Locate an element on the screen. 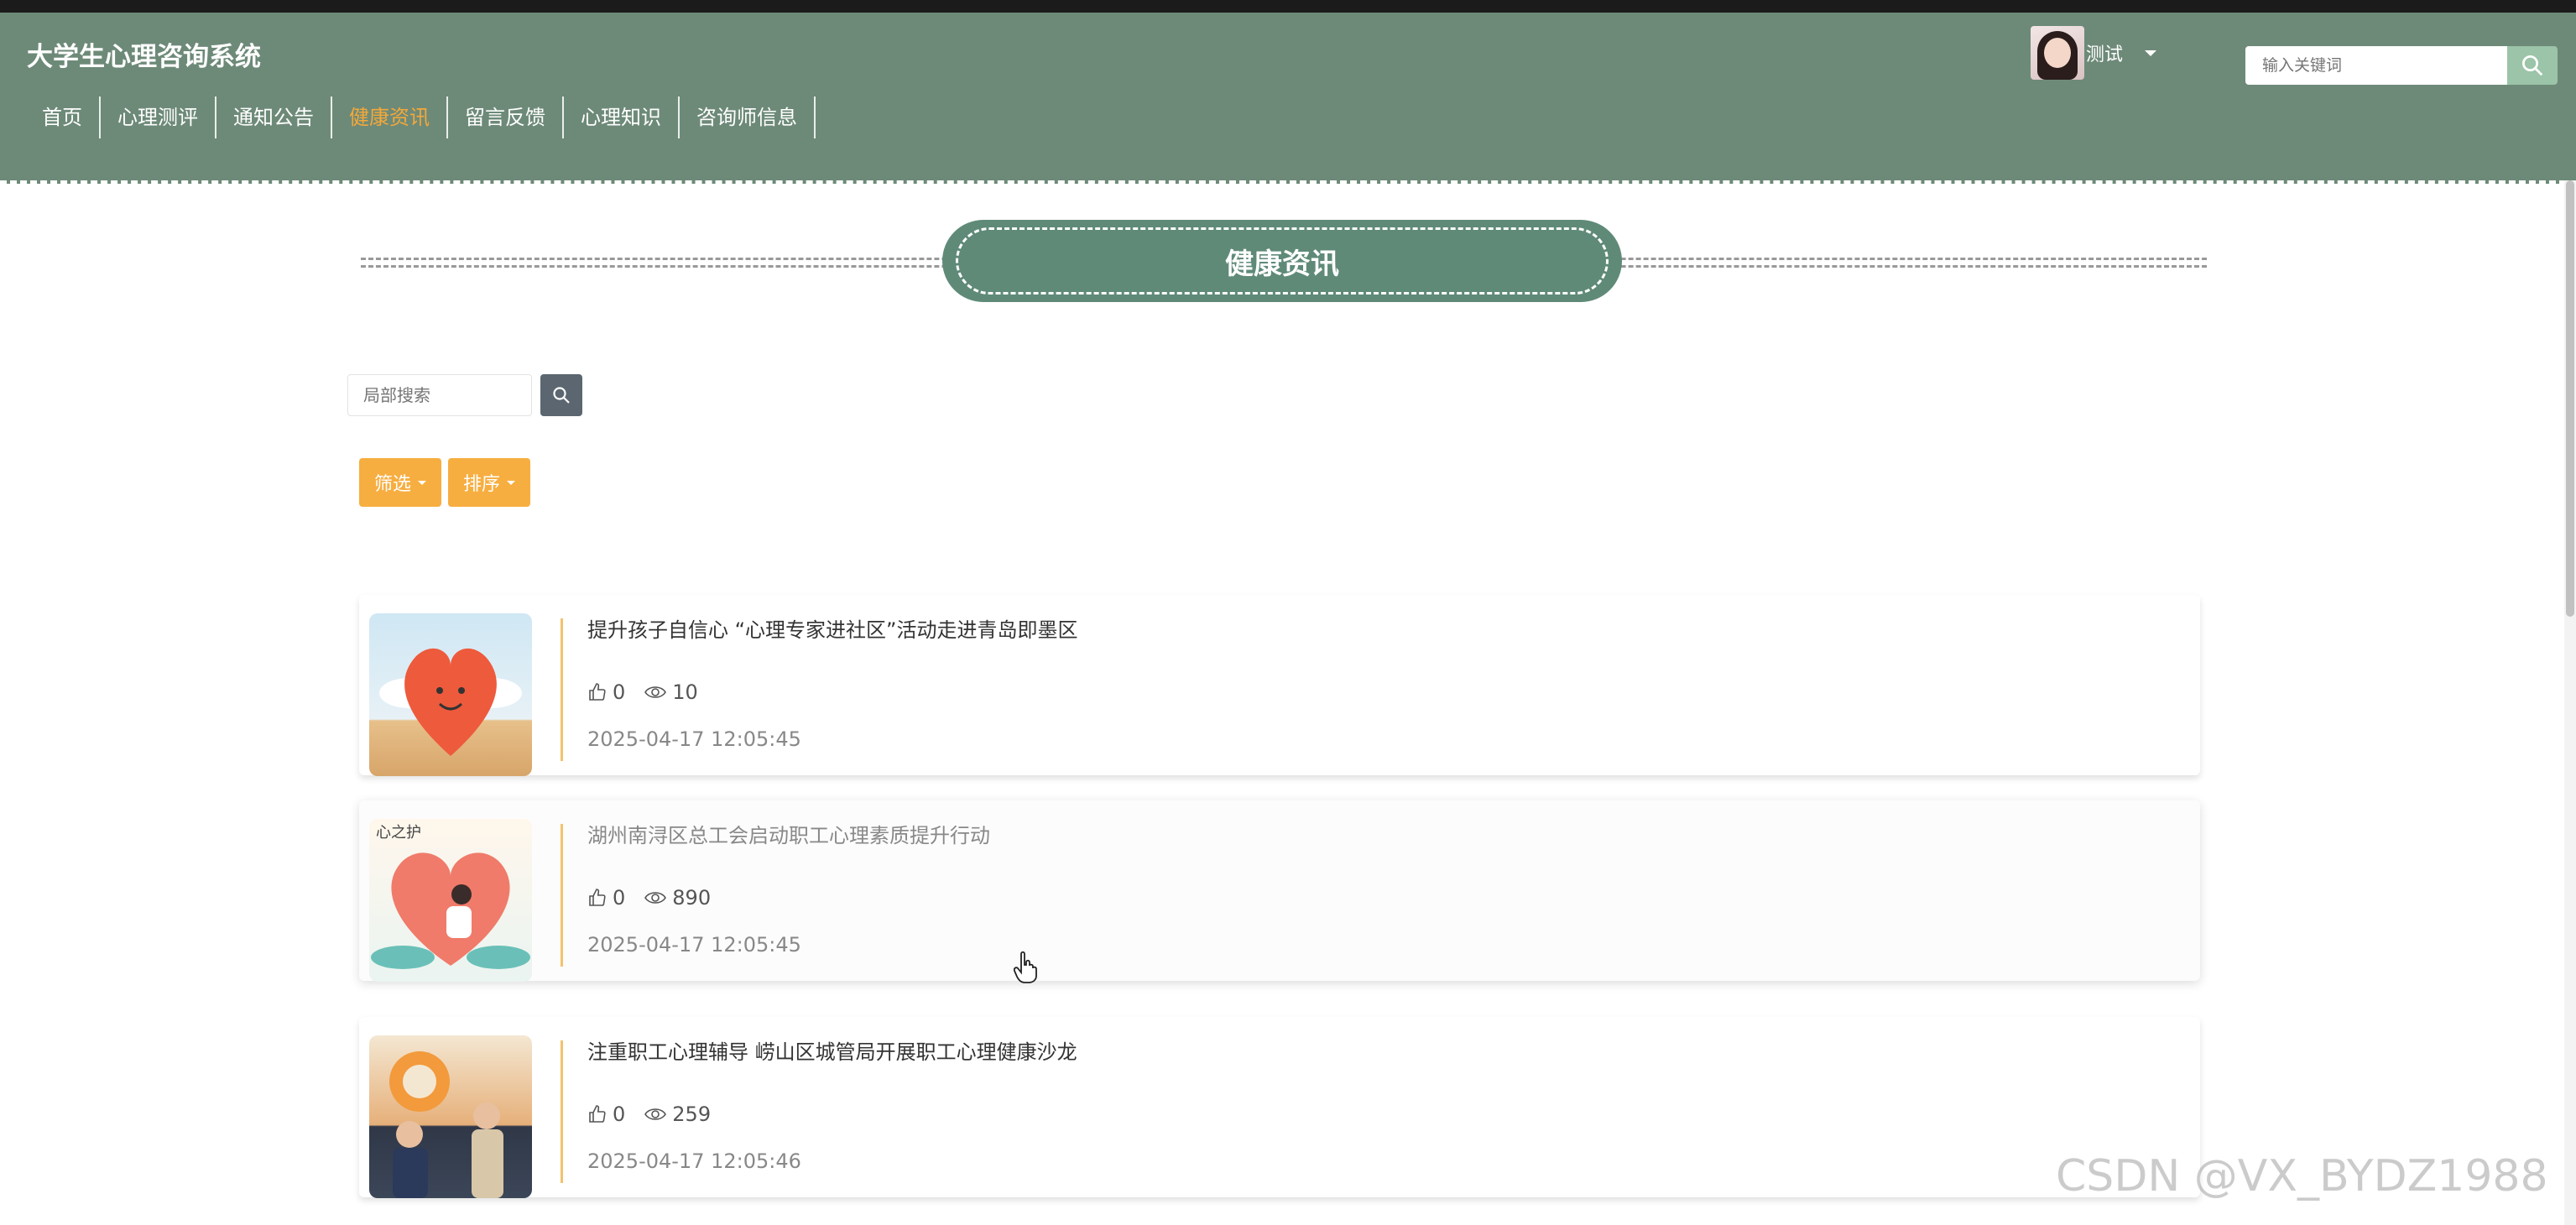 This screenshot has height=1225, width=2576. window-top-bar is located at coordinates (1288, 7).